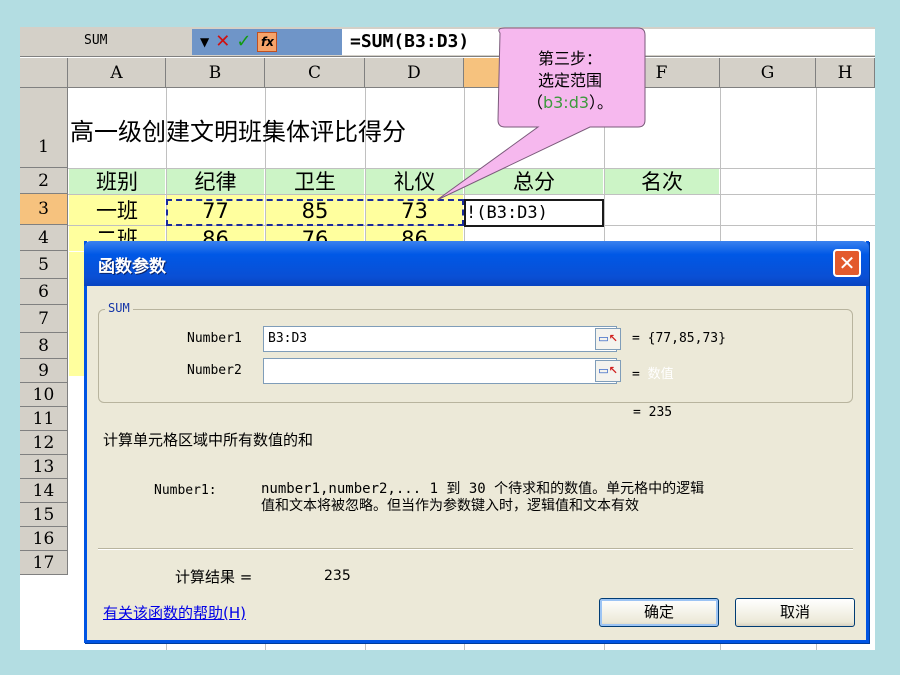  I want to click on dialog-titlebar: 函数参数 ✕, so click(476, 263).